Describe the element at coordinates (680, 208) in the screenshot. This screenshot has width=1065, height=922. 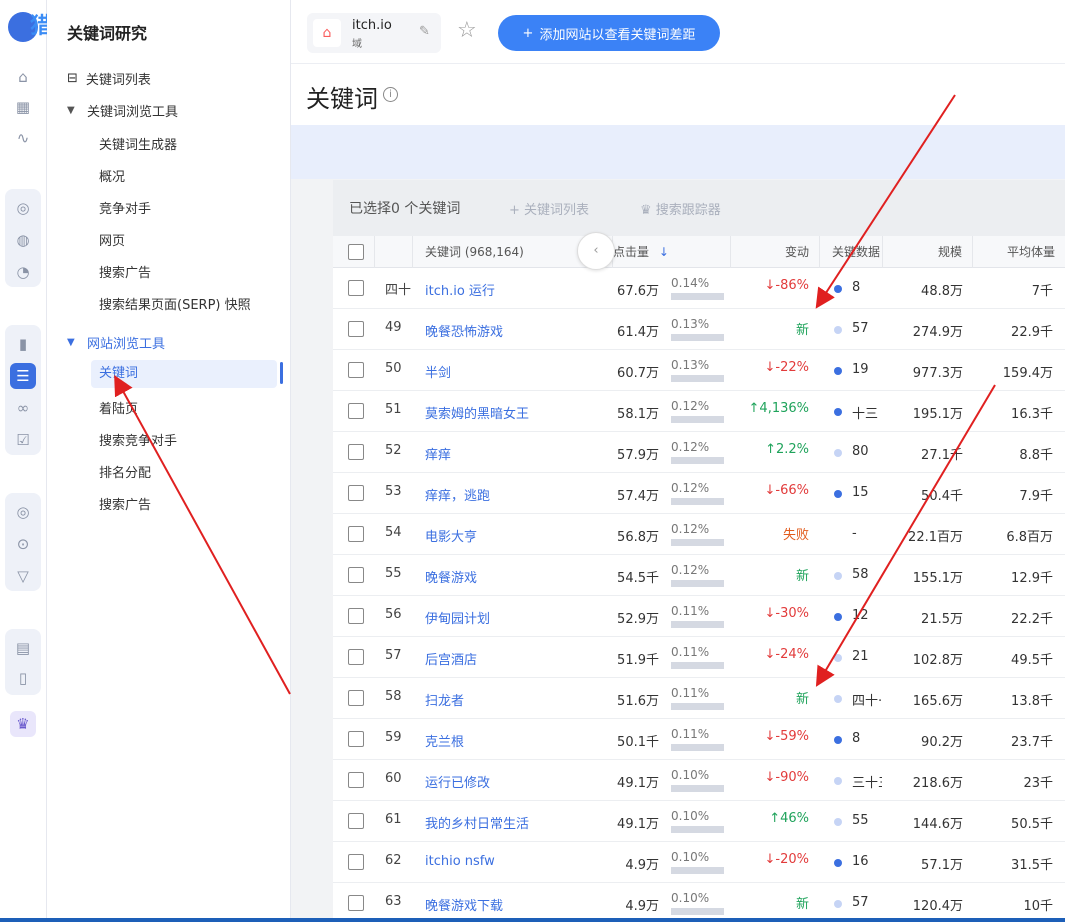
I see `tracker-button: ♛ 搜索跟踪器` at that location.